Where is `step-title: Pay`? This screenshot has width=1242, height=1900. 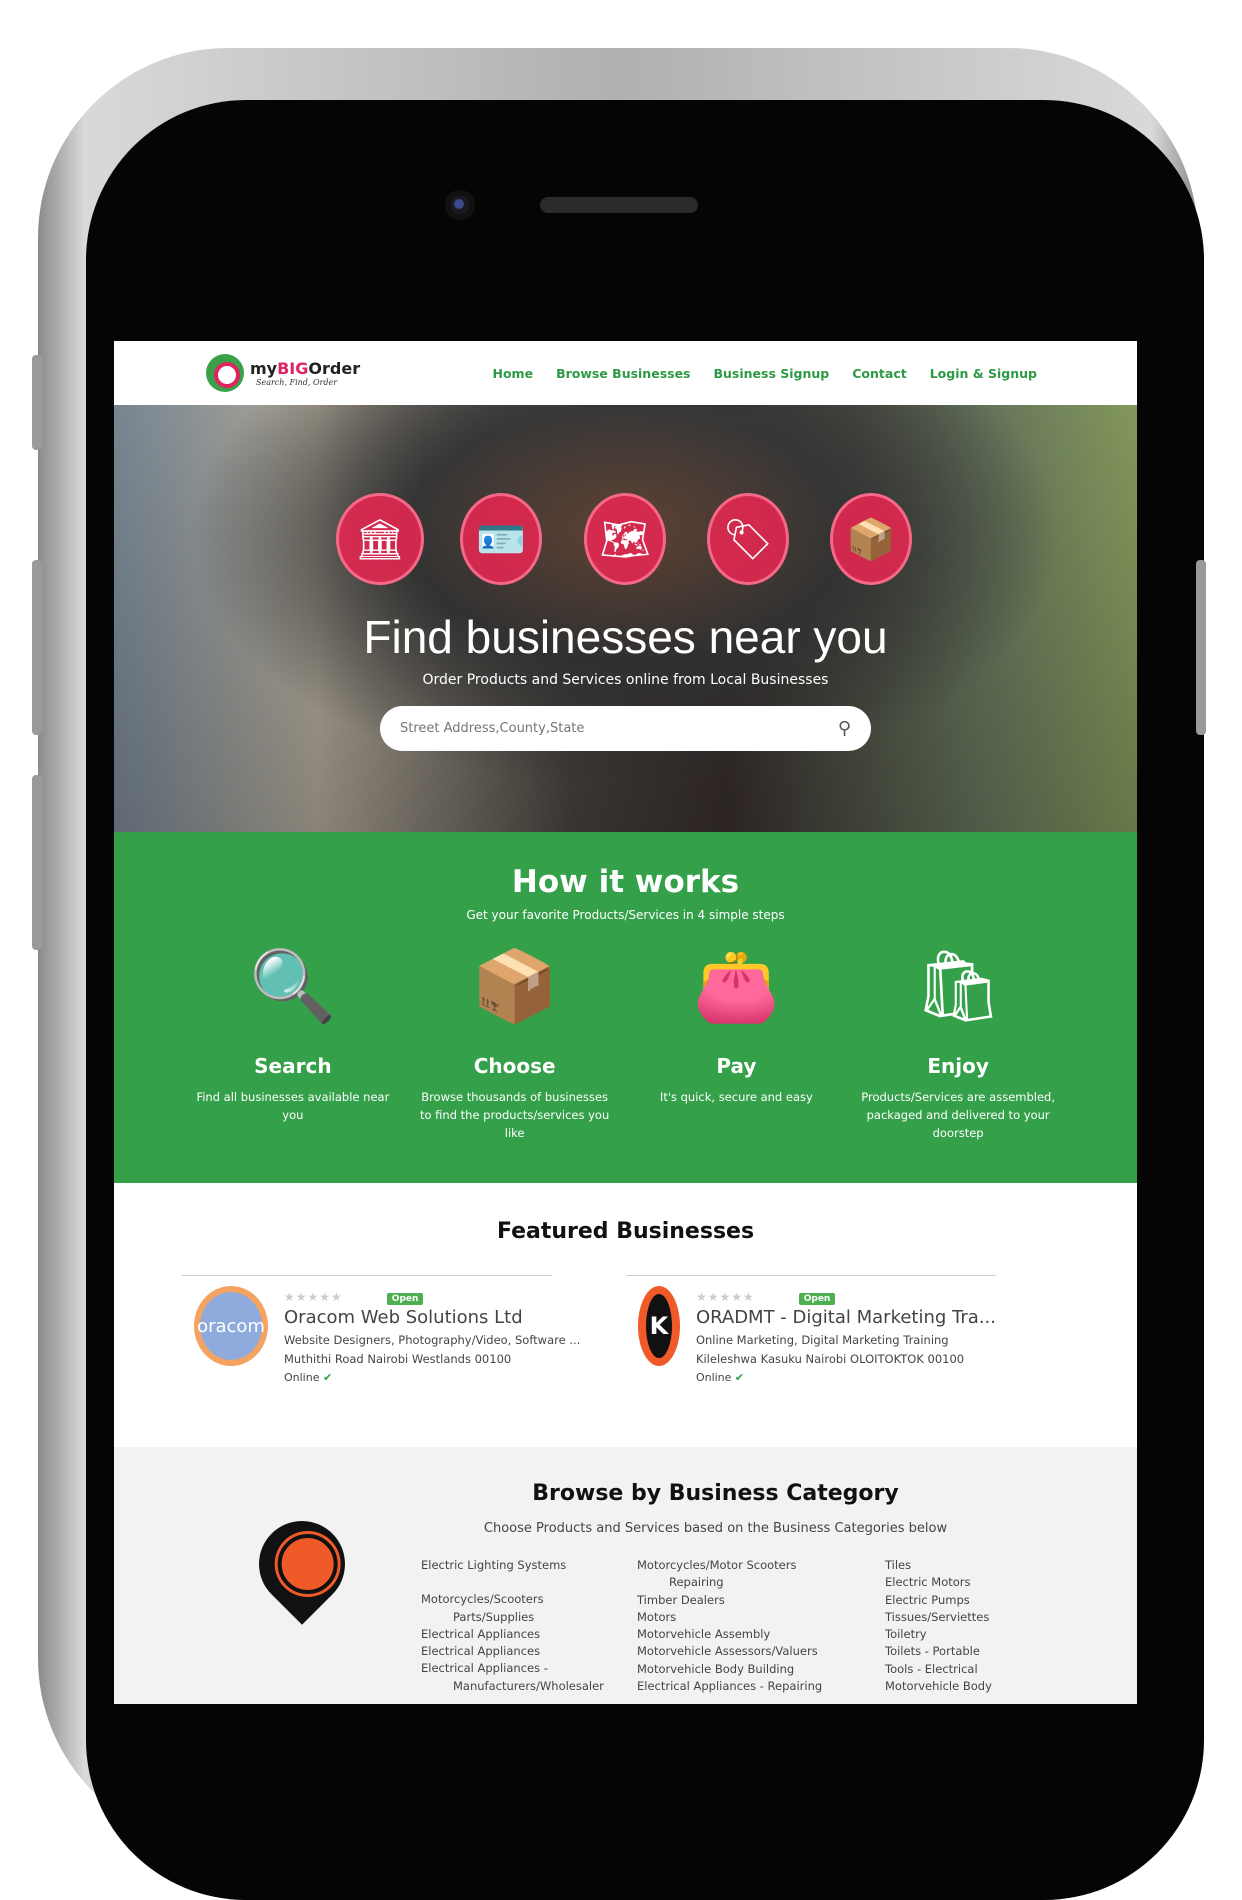 step-title: Pay is located at coordinates (736, 1066).